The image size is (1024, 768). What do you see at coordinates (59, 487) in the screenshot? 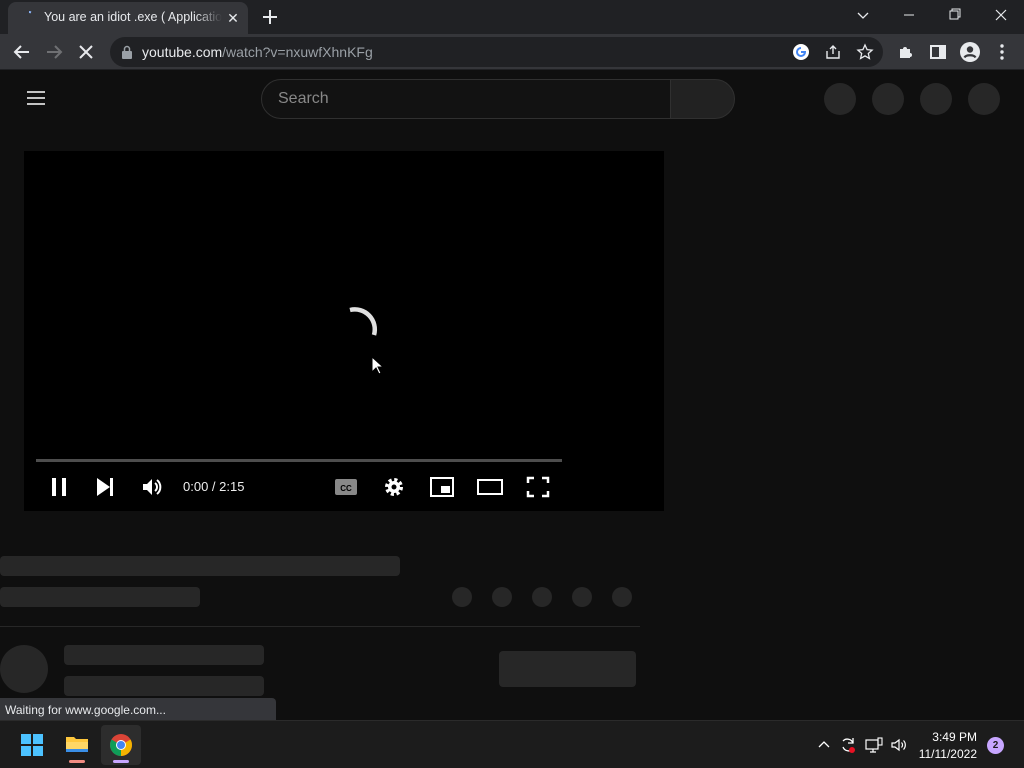
I see `pause-icon` at bounding box center [59, 487].